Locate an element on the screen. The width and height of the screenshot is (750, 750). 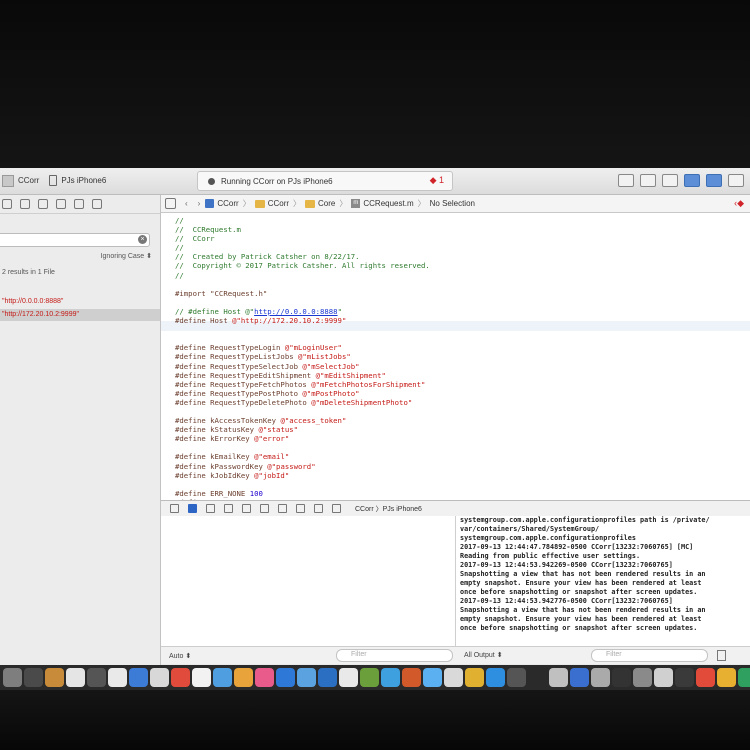
scheme-selector: CCorr PJs iPhone6 is located at coordinates (53, 180).